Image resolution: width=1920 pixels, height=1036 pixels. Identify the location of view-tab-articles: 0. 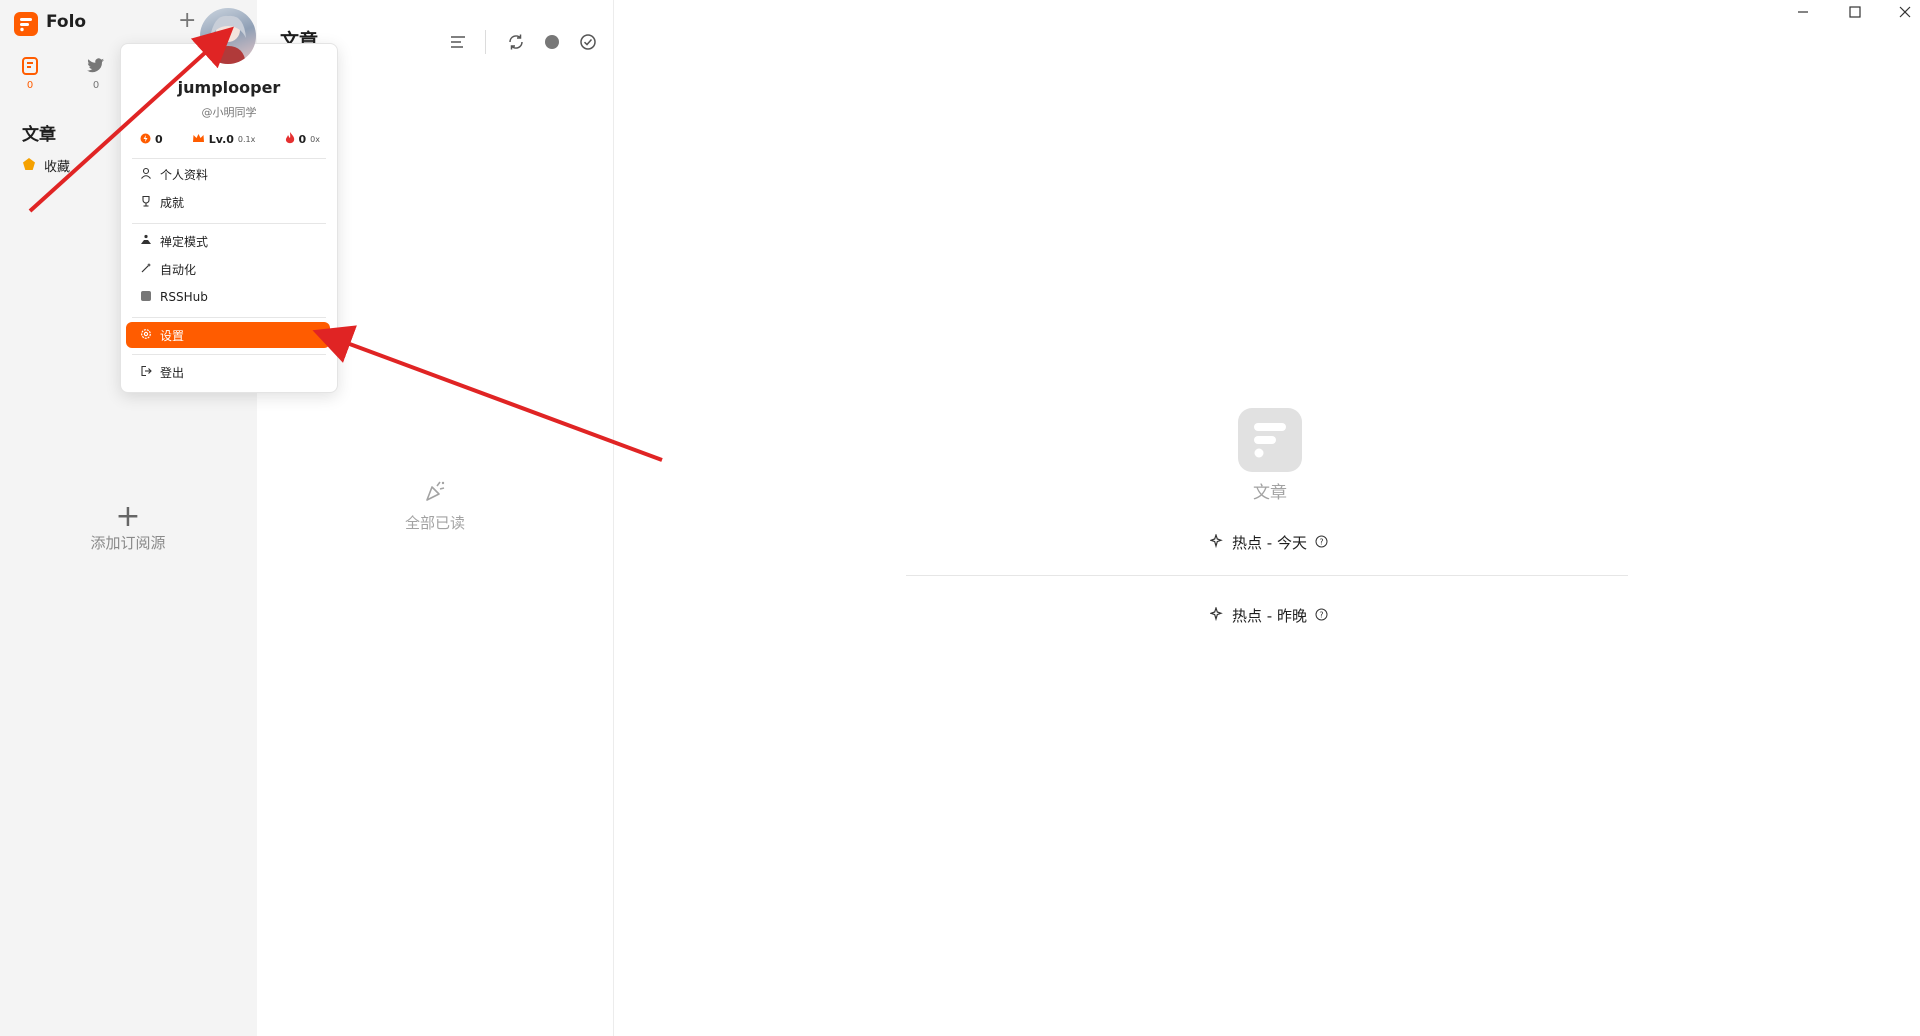
(30, 73).